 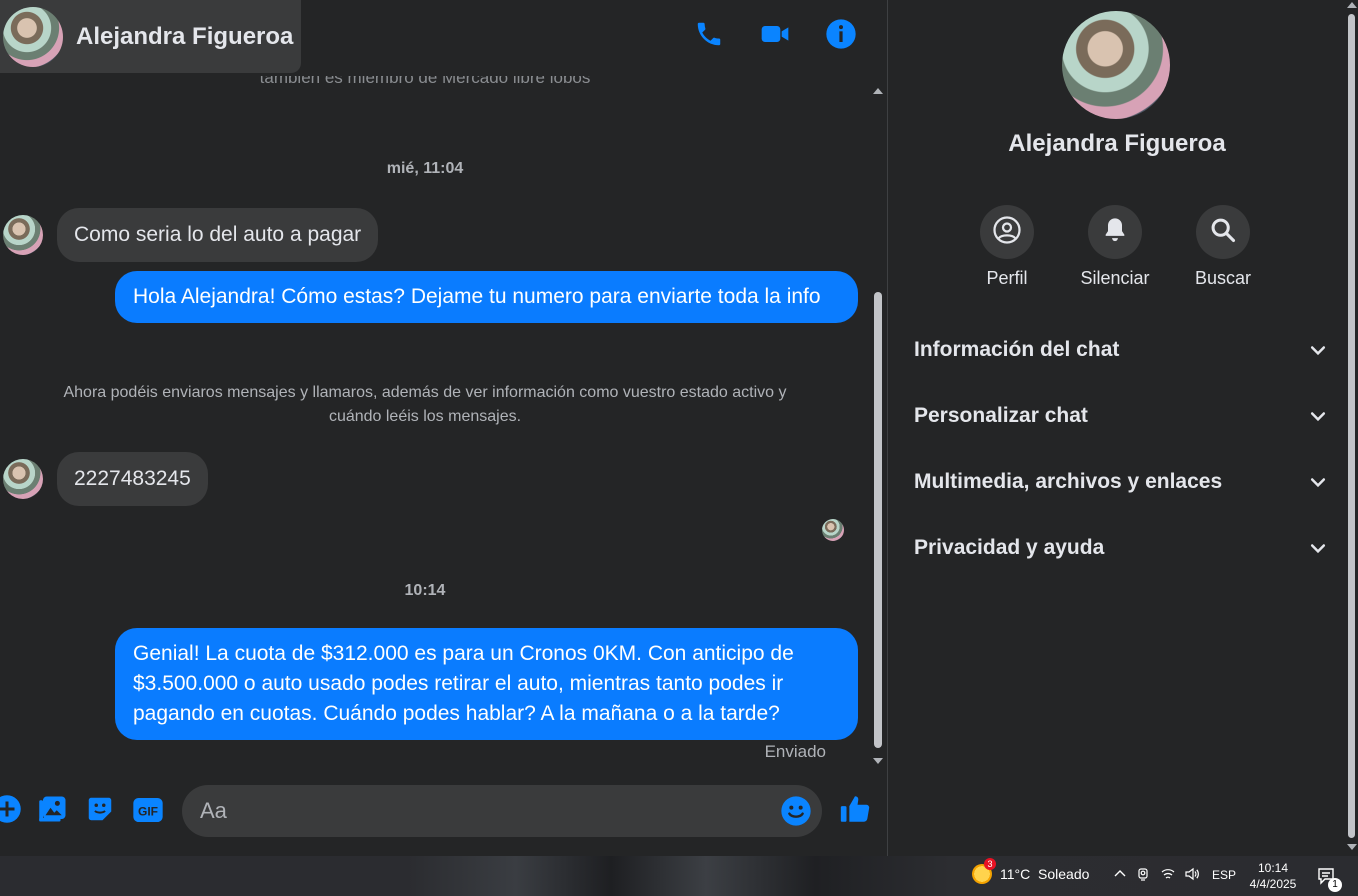 I want to click on bell-icon, so click(x=1115, y=232).